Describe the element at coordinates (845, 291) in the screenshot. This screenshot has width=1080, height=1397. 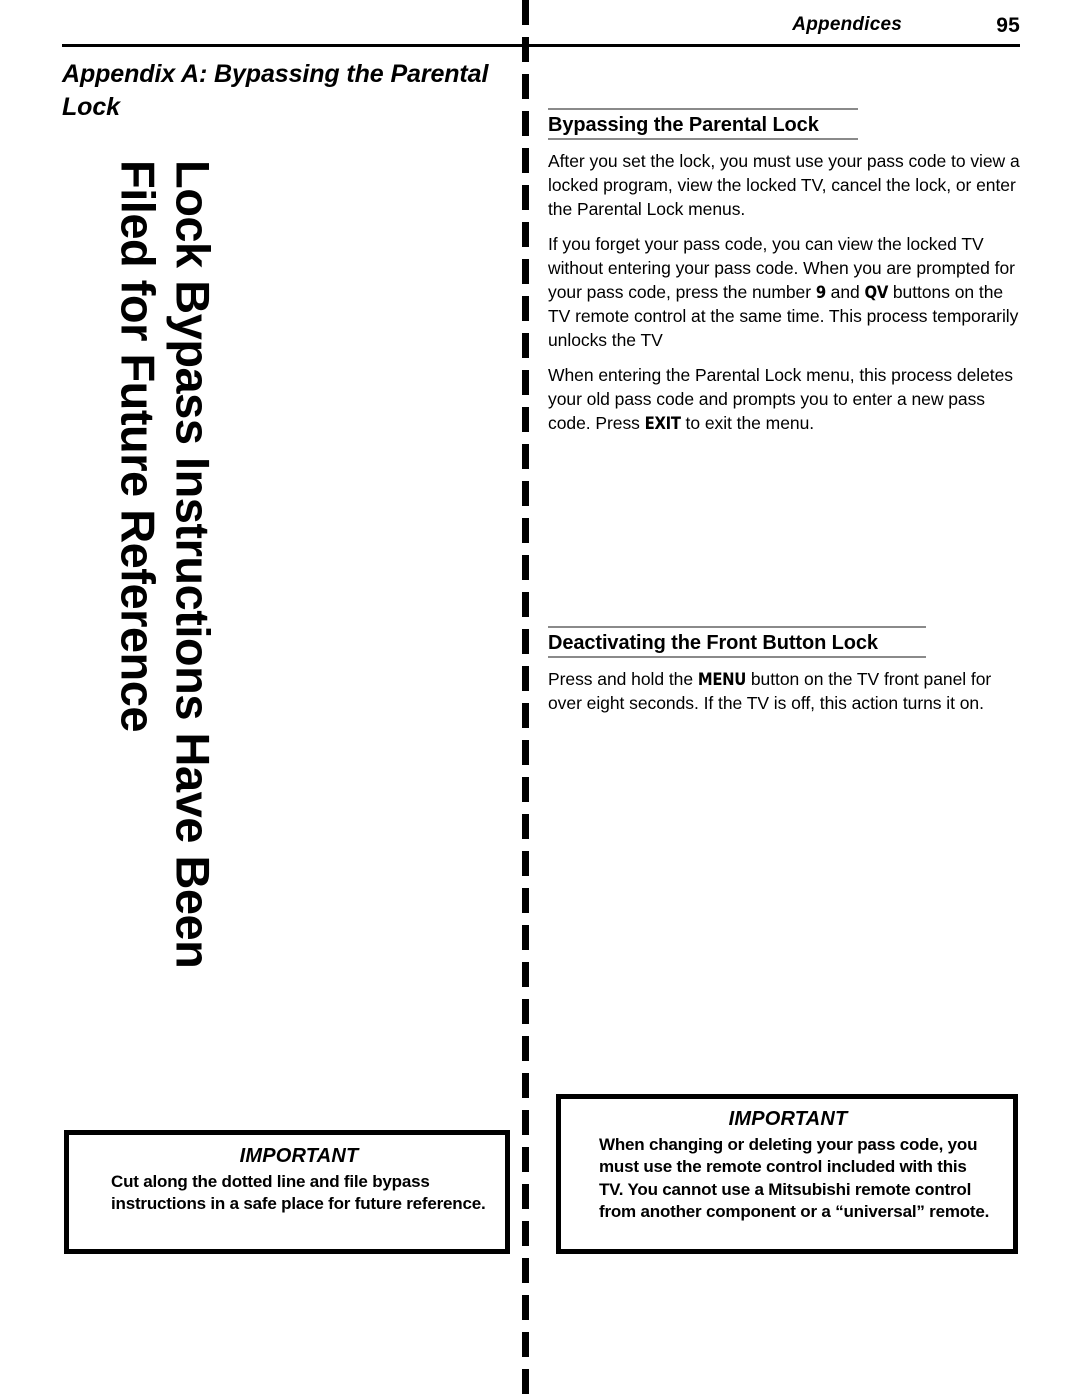
I see `text-run: and` at that location.